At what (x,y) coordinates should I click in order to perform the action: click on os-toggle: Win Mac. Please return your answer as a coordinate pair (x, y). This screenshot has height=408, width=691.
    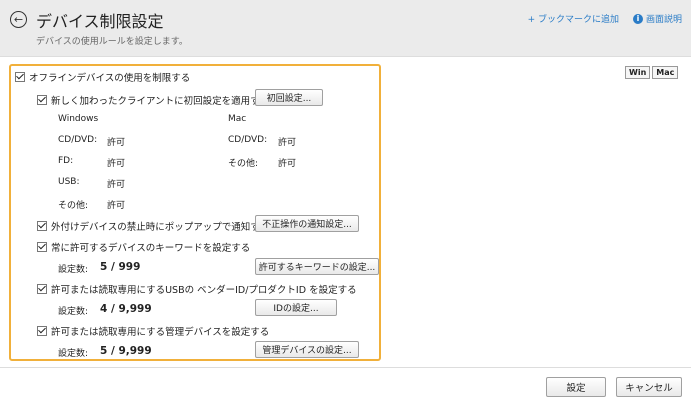
    Looking at the image, I should click on (652, 72).